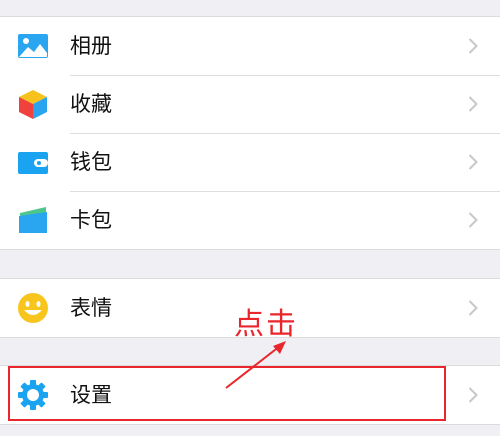 The width and height of the screenshot is (500, 436). I want to click on menu-item-favorites: 收藏, so click(250, 104).